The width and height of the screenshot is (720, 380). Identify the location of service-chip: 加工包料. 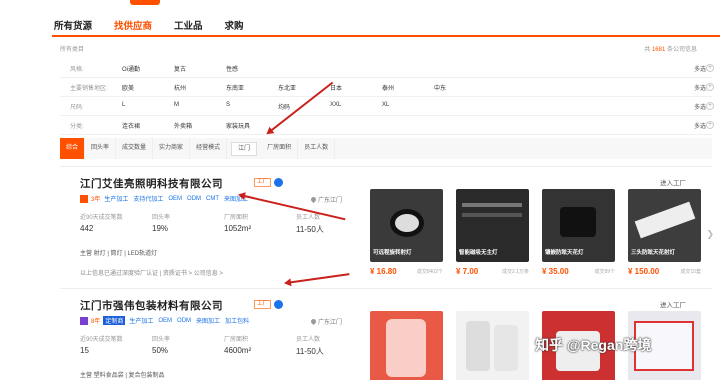
(237, 322).